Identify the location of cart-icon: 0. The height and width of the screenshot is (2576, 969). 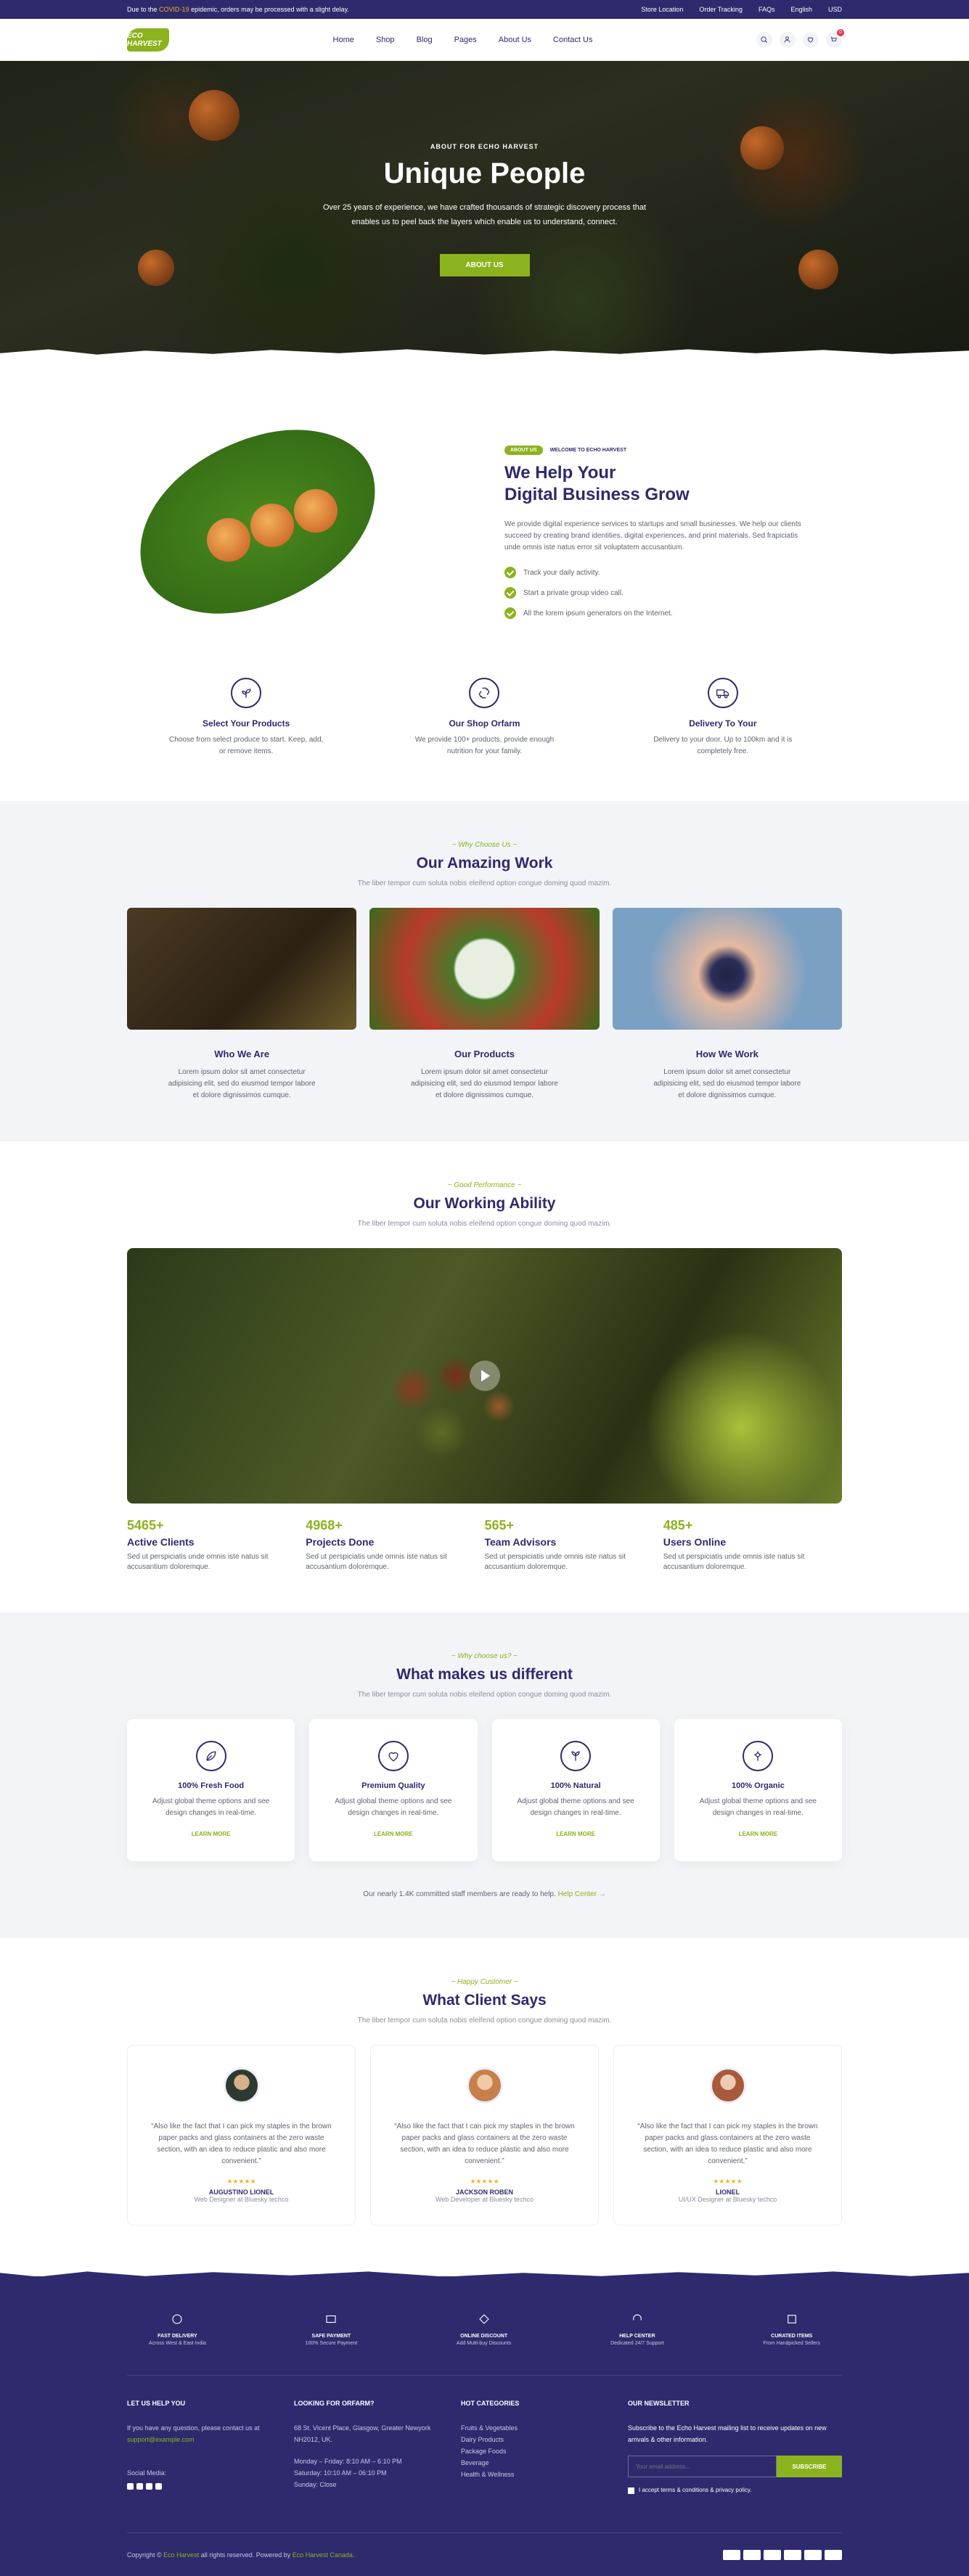
(834, 38).